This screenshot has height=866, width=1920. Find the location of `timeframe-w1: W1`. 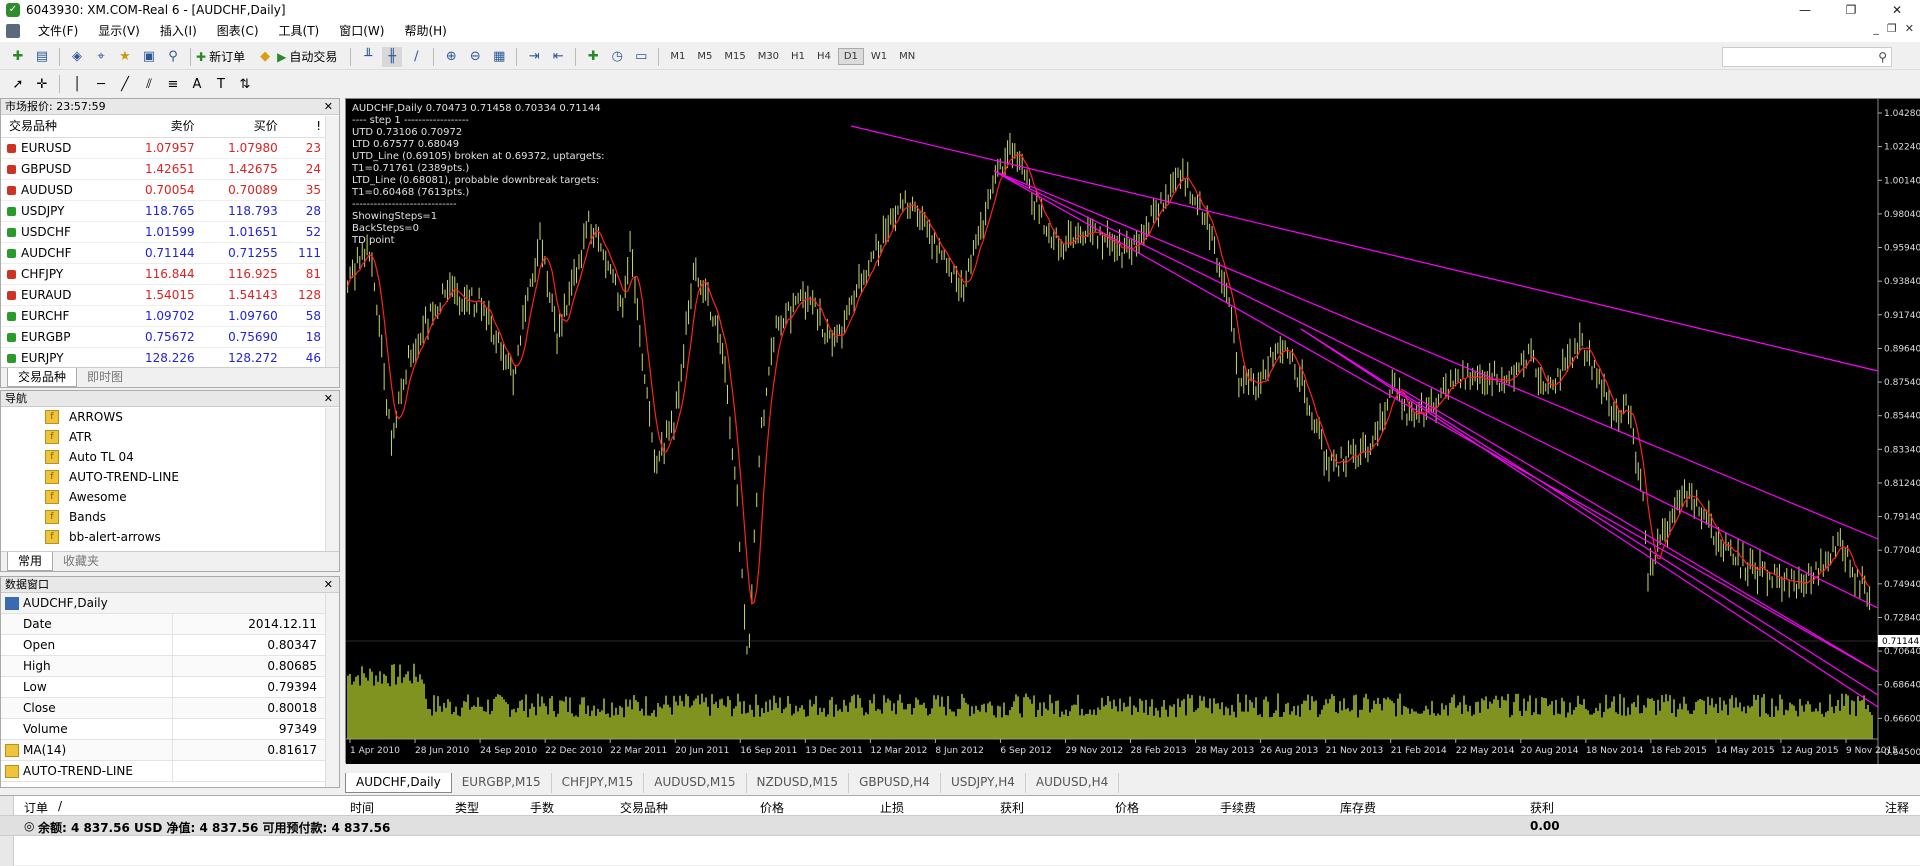

timeframe-w1: W1 is located at coordinates (879, 56).